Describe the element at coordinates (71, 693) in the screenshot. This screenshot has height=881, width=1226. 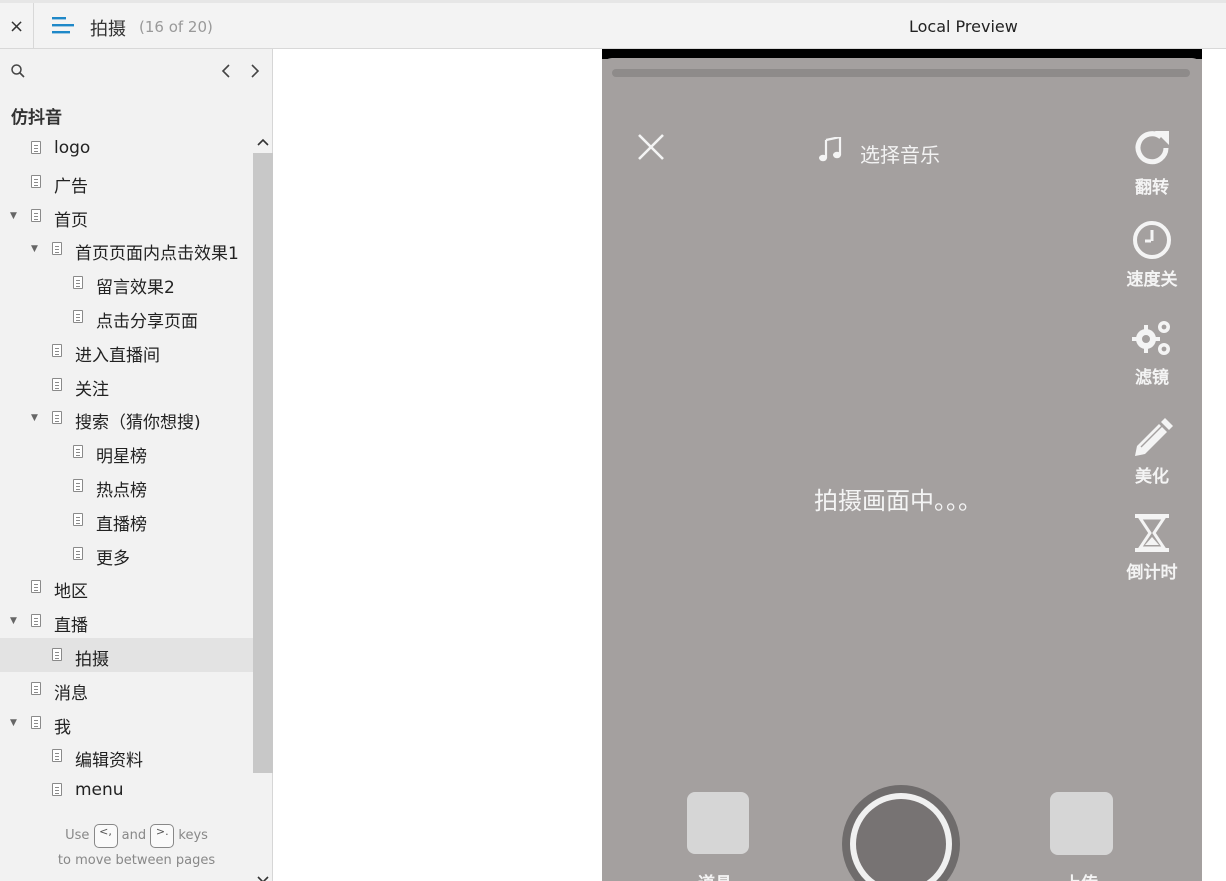
I see `sidebar-item-label: 消息` at that location.